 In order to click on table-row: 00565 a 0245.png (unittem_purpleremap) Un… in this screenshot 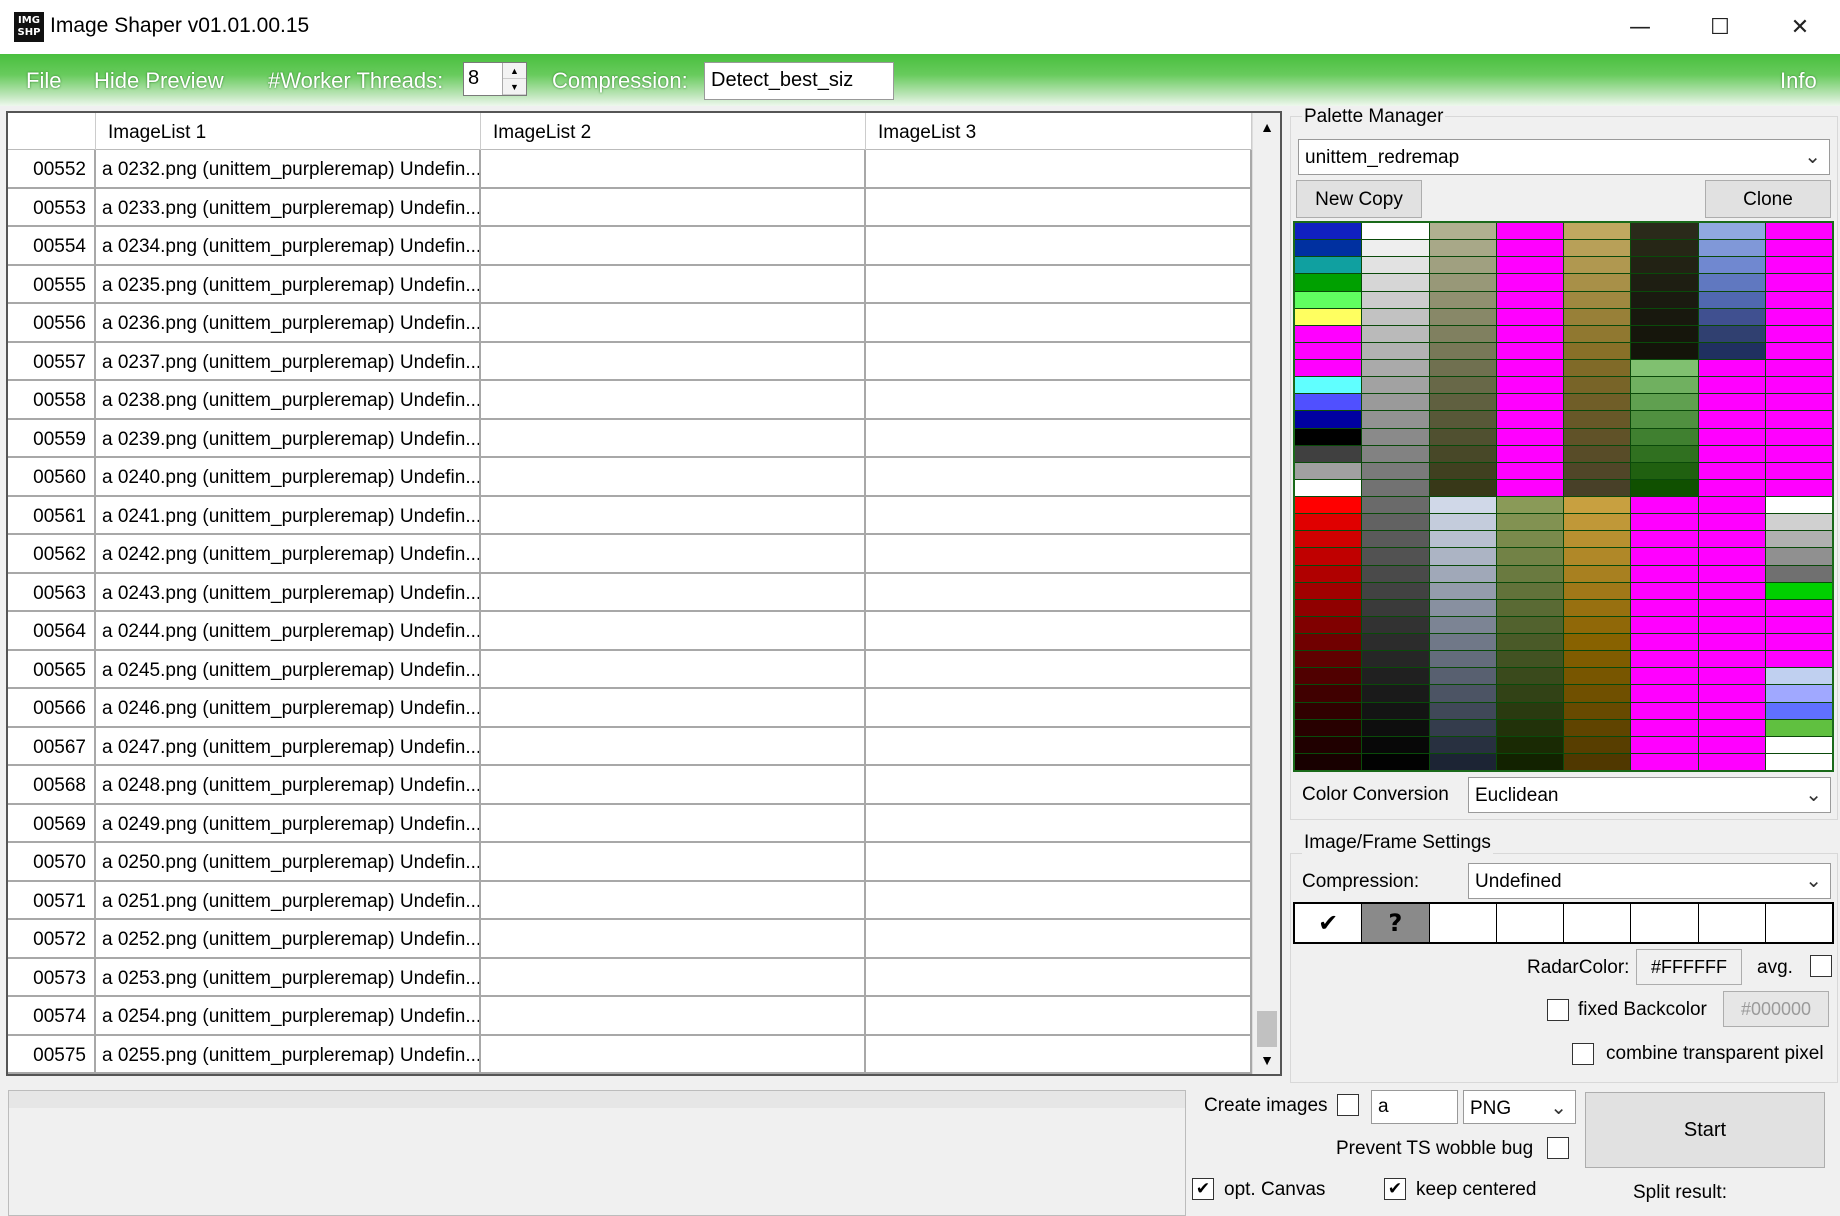, I will do `click(630, 669)`.